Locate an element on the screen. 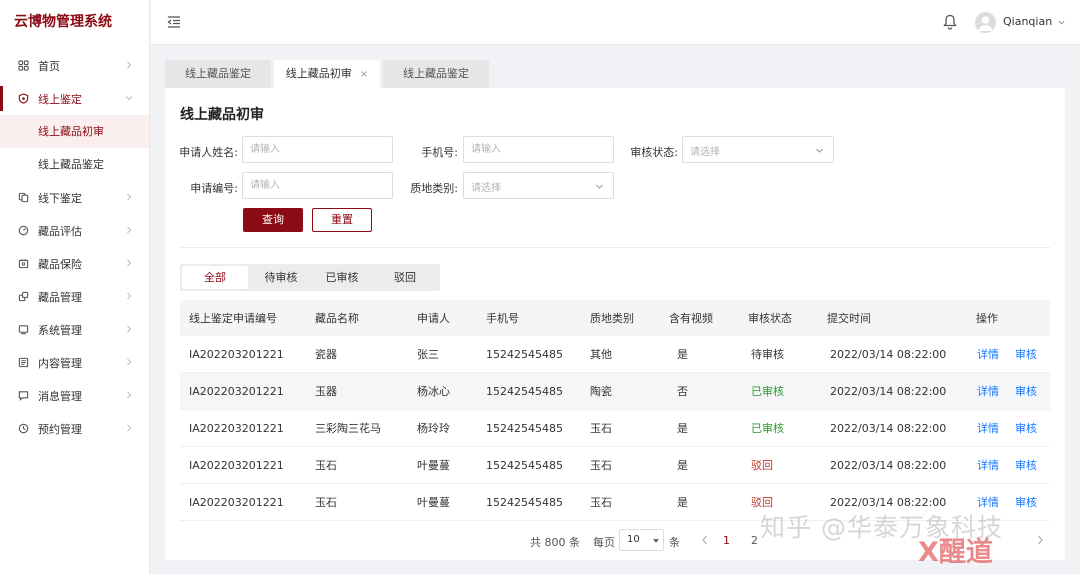 Image resolution: width=1080 pixels, height=574 pixels. applicant-name-input is located at coordinates (317, 149).